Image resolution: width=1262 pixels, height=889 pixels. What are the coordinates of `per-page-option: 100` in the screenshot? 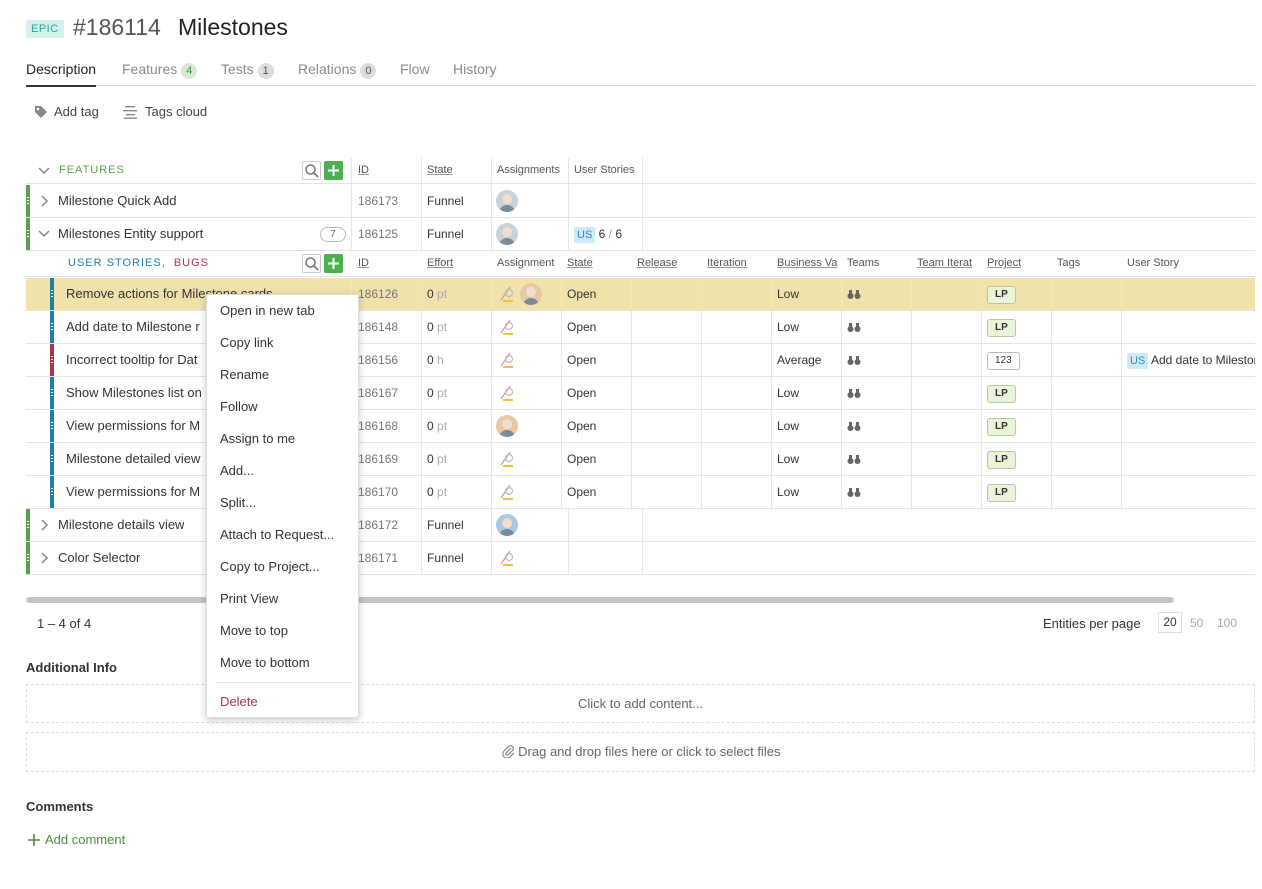 It's located at (1227, 623).